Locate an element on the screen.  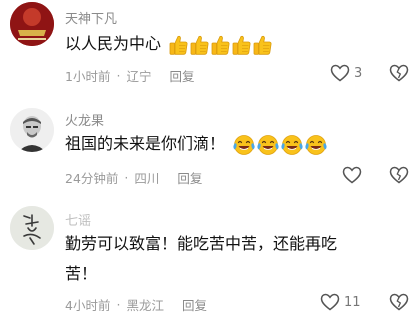
comment-username: 火龙果 is located at coordinates (84, 119).